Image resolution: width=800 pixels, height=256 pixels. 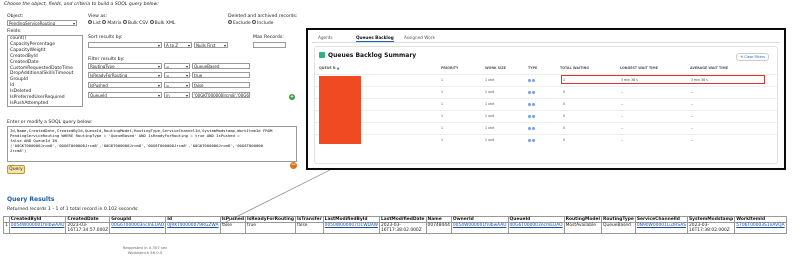 I want to click on col-type: TYPE, so click(x=532, y=68).